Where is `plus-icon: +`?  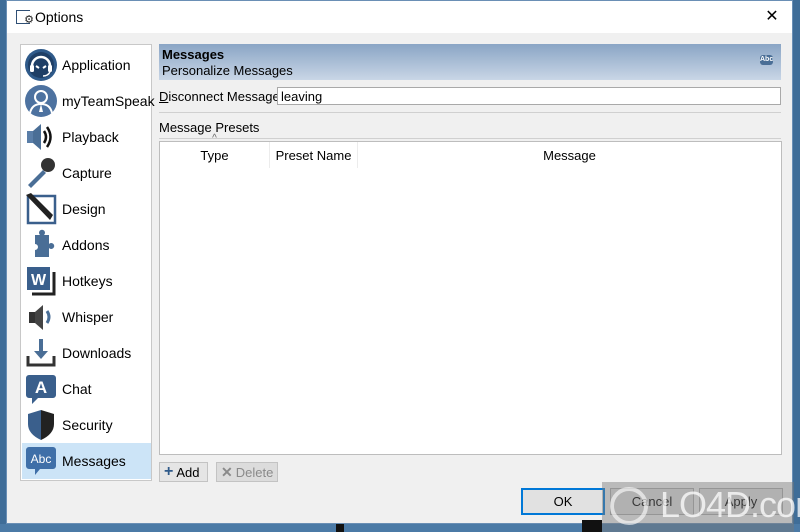
plus-icon: + is located at coordinates (169, 471).